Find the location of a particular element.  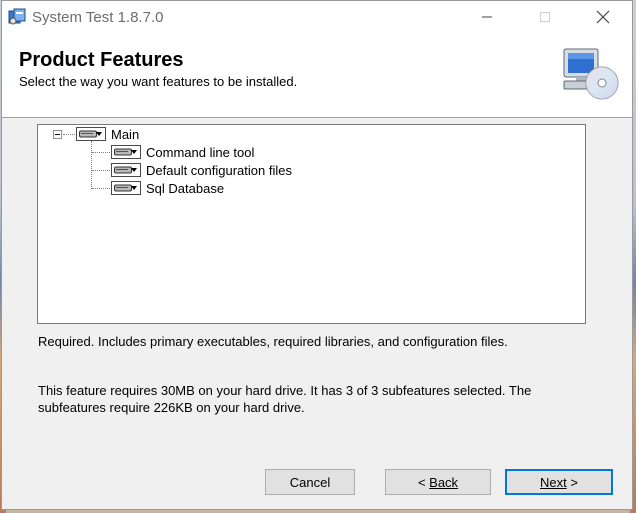

tree-item-label: Default configuration files is located at coordinates (219, 170).